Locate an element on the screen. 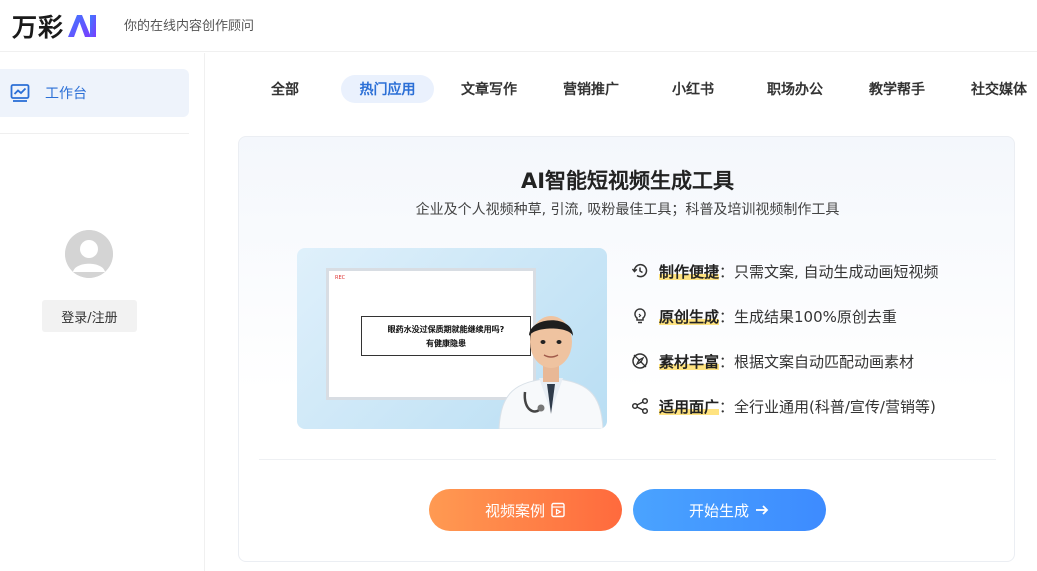 The width and height of the screenshot is (1037, 571). doctor-avatar-illustration is located at coordinates (551, 372).